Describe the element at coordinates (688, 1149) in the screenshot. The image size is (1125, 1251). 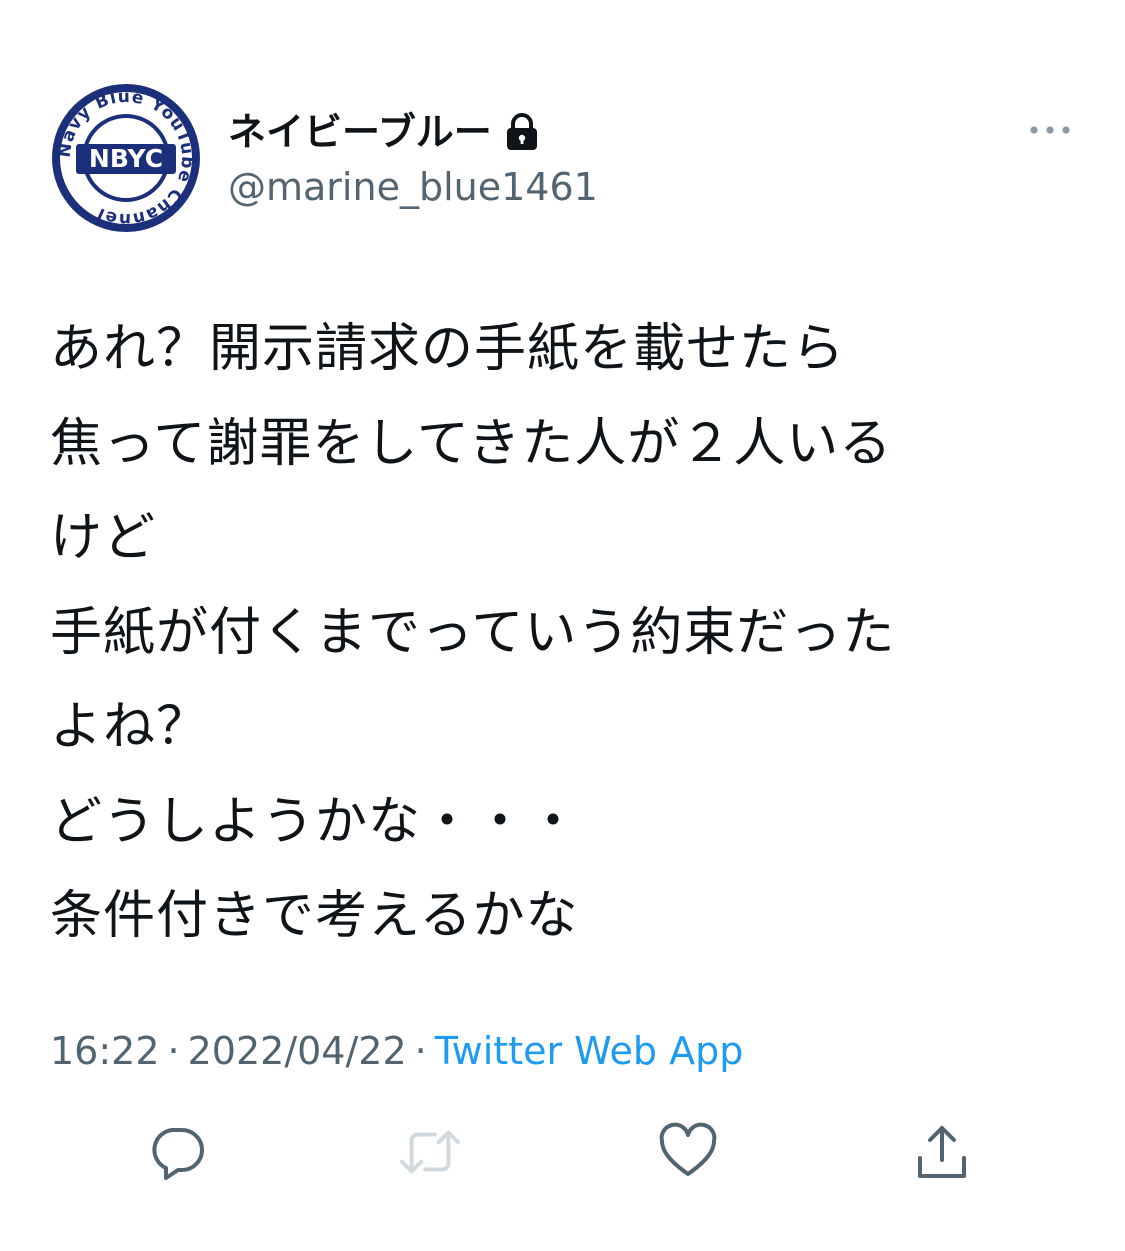
I see `heart-icon` at that location.